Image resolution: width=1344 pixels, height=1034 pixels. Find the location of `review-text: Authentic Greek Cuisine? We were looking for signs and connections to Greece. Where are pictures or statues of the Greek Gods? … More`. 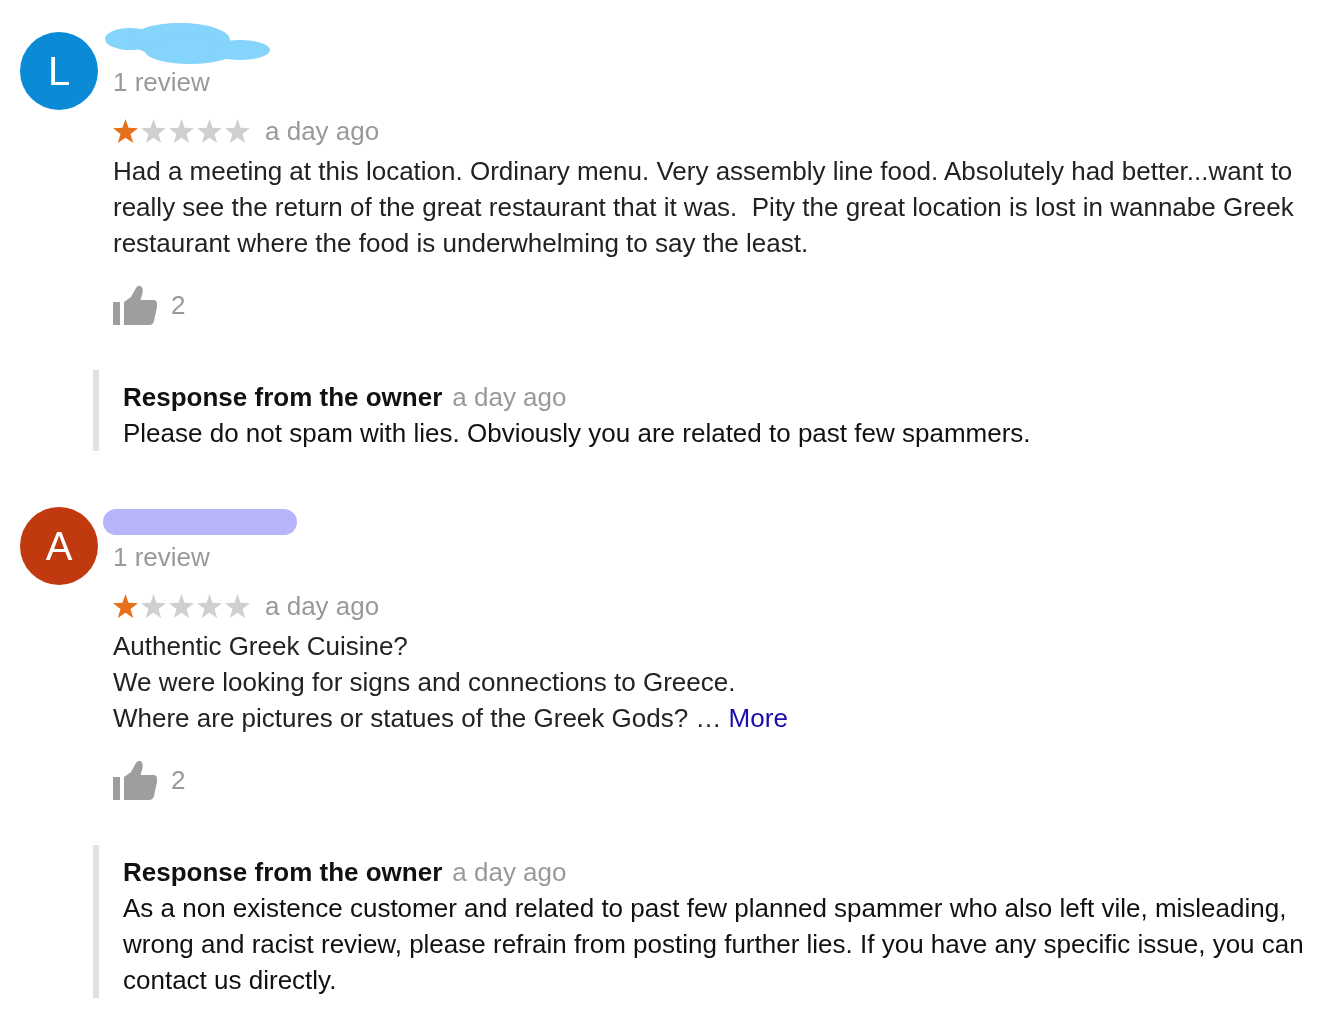

review-text: Authentic Greek Cuisine? We were looking for signs and connections to Greece. Where are pictures or statues of the Greek Gods? … More is located at coordinates (451, 682).